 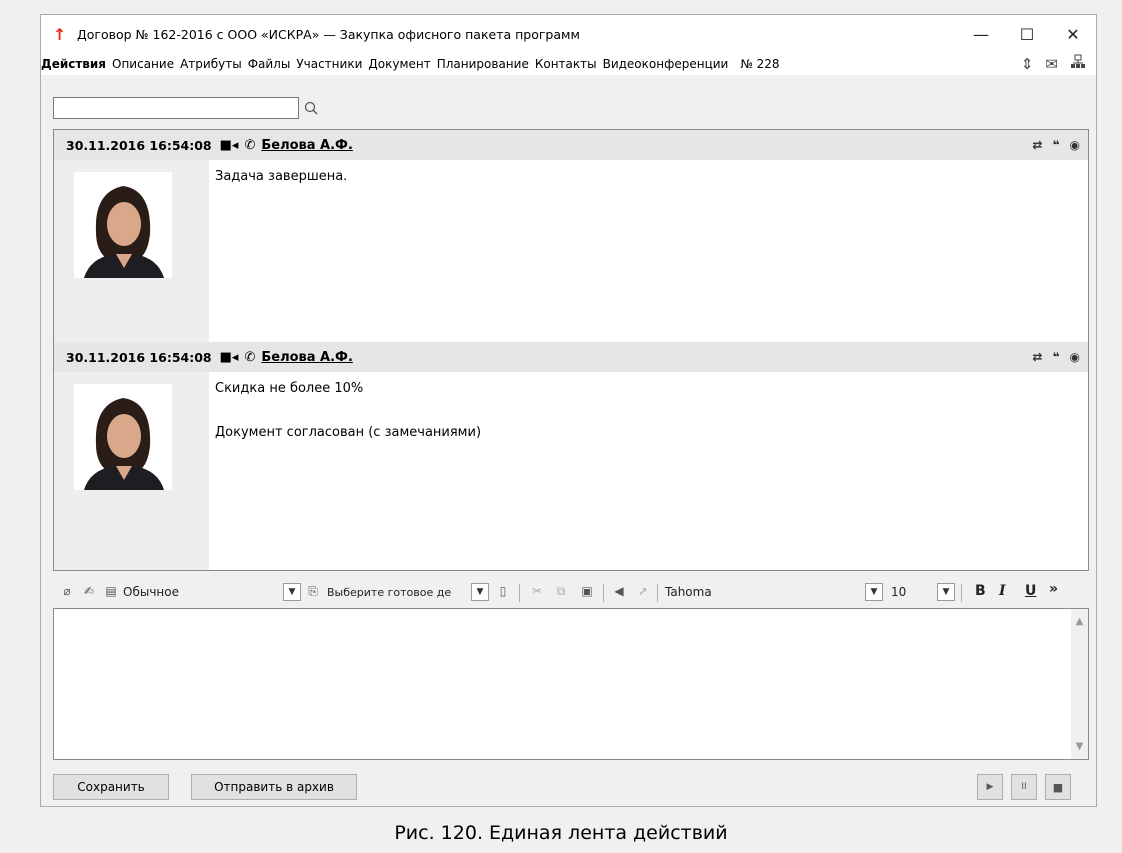 What do you see at coordinates (923, 592) in the screenshot?
I see `font-size-select: 10 ▼` at bounding box center [923, 592].